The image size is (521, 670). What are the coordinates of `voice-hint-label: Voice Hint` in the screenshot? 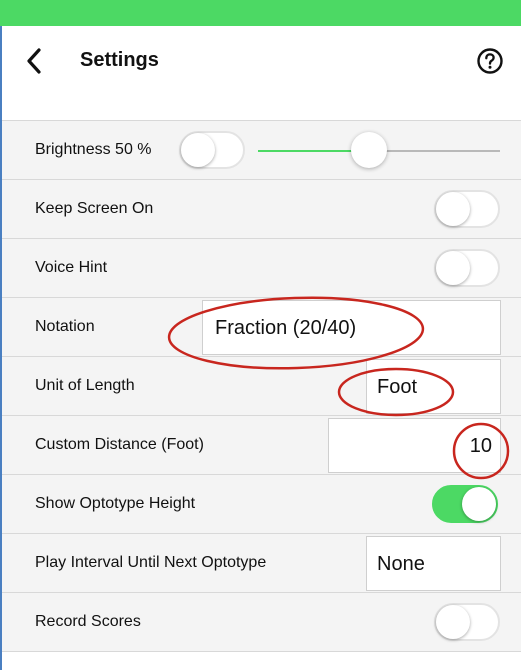 It's located at (71, 267).